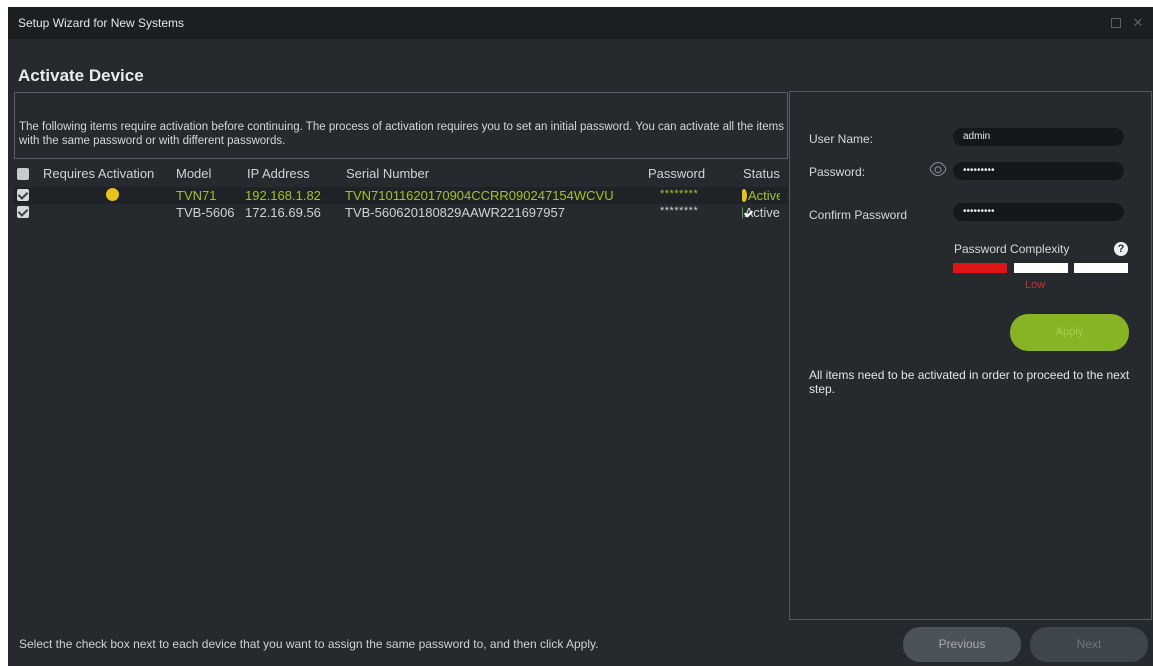 The width and height of the screenshot is (1153, 666). I want to click on complexity-label: Password Complexity, so click(1012, 249).